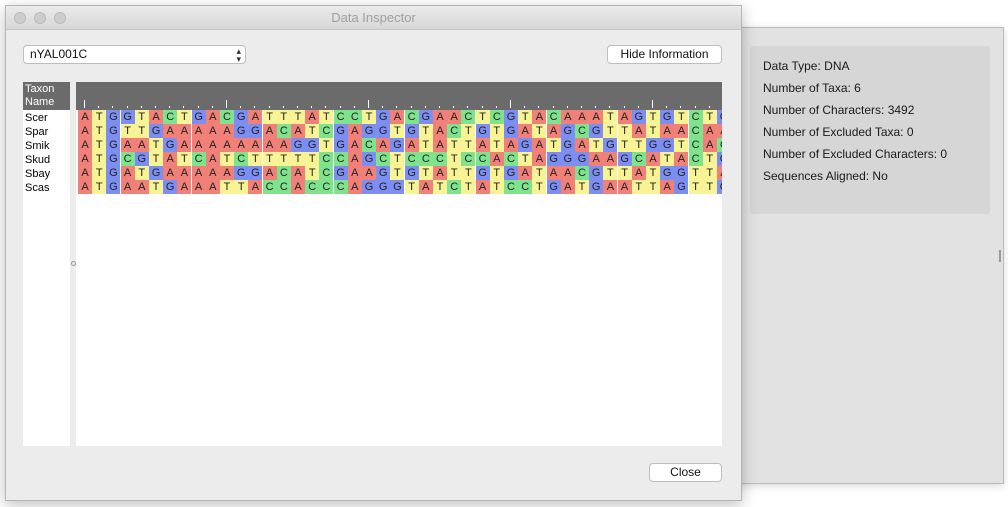 This screenshot has width=1008, height=507. I want to click on close-button: Close, so click(685, 472).